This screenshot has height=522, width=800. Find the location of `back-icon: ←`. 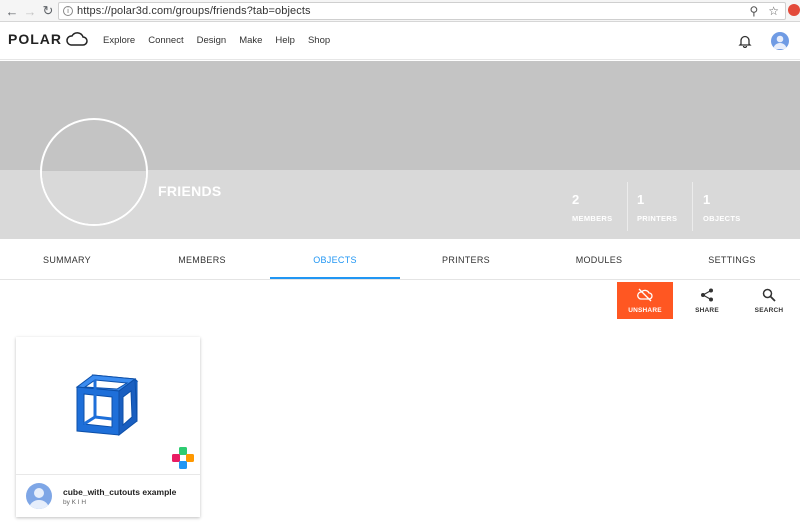

back-icon: ← is located at coordinates (12, 11).